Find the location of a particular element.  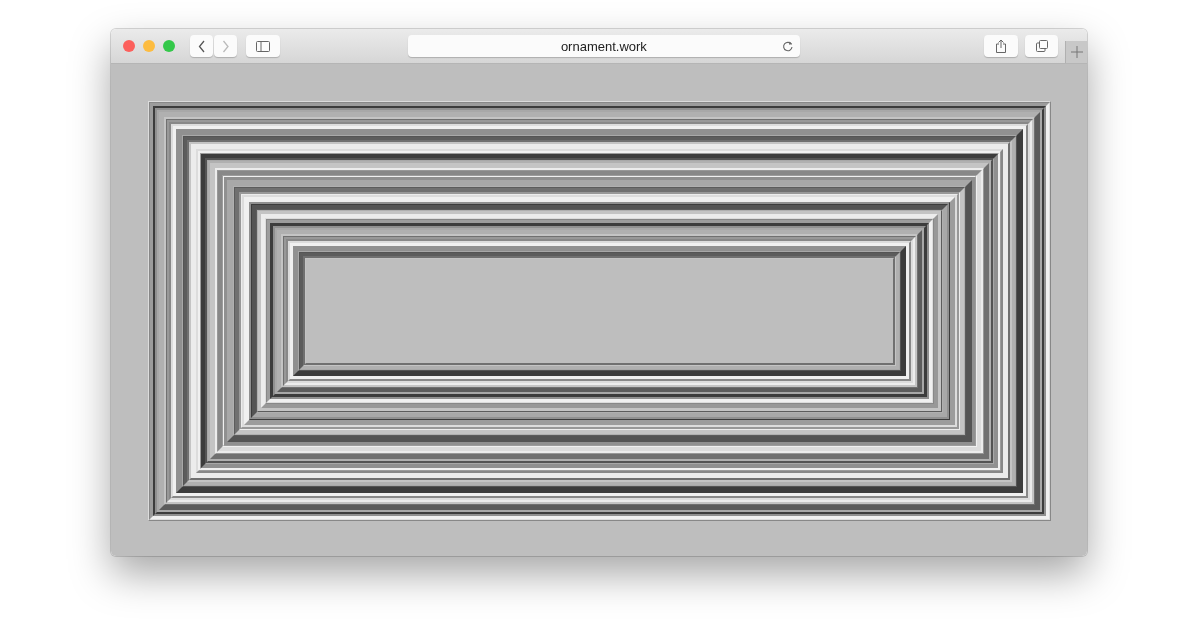

sidebar-icon is located at coordinates (262, 46).